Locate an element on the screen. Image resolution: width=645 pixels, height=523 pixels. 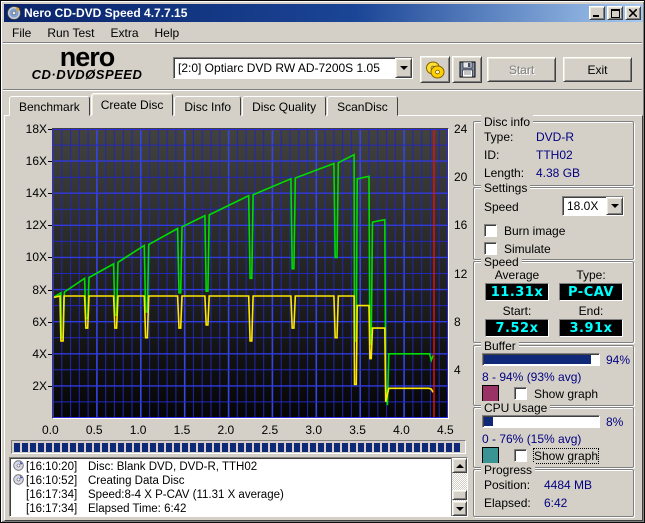
menu-item-file: File is located at coordinates (21, 33).